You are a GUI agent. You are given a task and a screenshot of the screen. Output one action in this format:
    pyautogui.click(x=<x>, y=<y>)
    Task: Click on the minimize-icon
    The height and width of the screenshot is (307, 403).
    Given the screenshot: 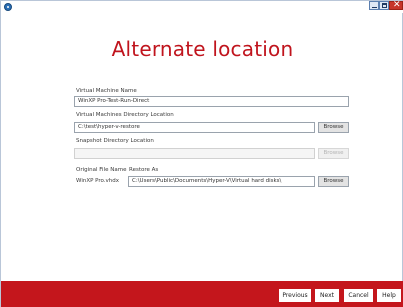 What is the action you would take?
    pyautogui.click(x=374, y=7)
    